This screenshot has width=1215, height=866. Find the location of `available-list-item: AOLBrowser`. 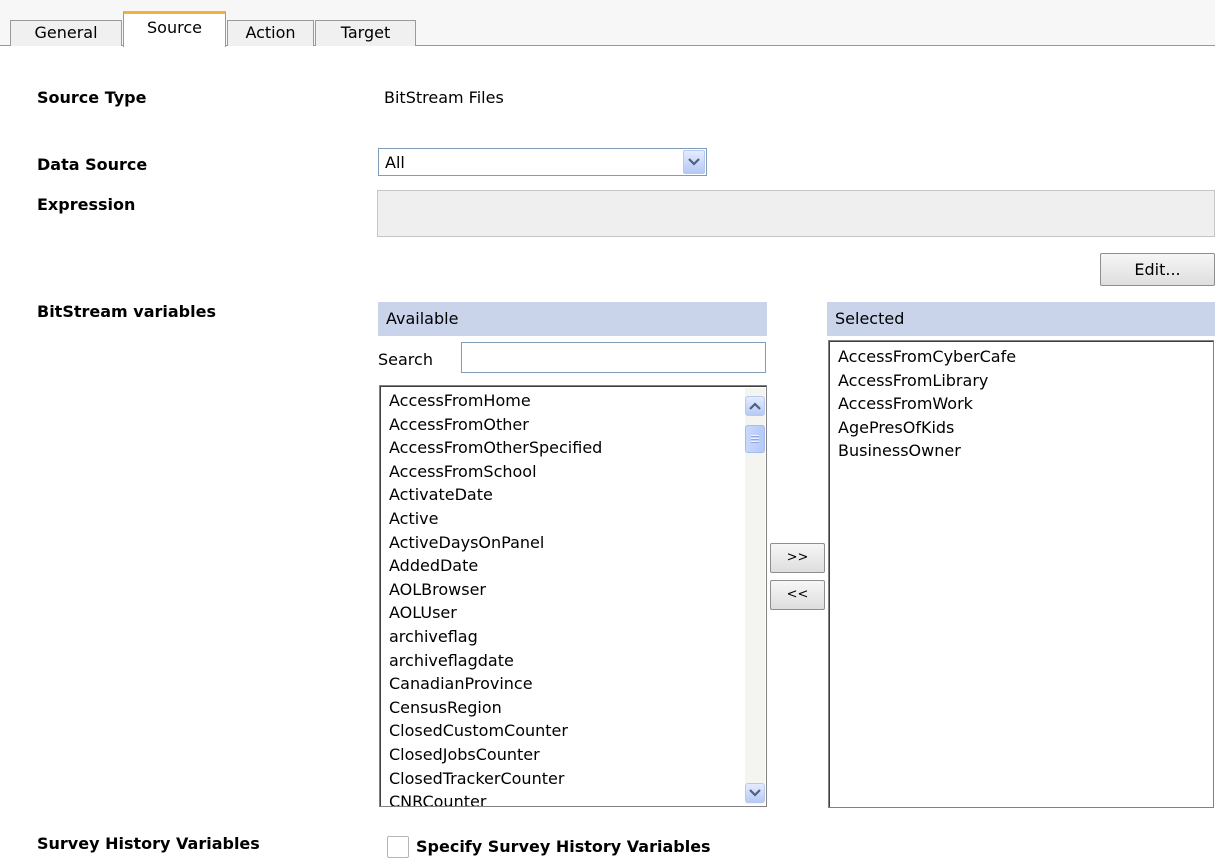

available-list-item: AOLBrowser is located at coordinates (495, 590).